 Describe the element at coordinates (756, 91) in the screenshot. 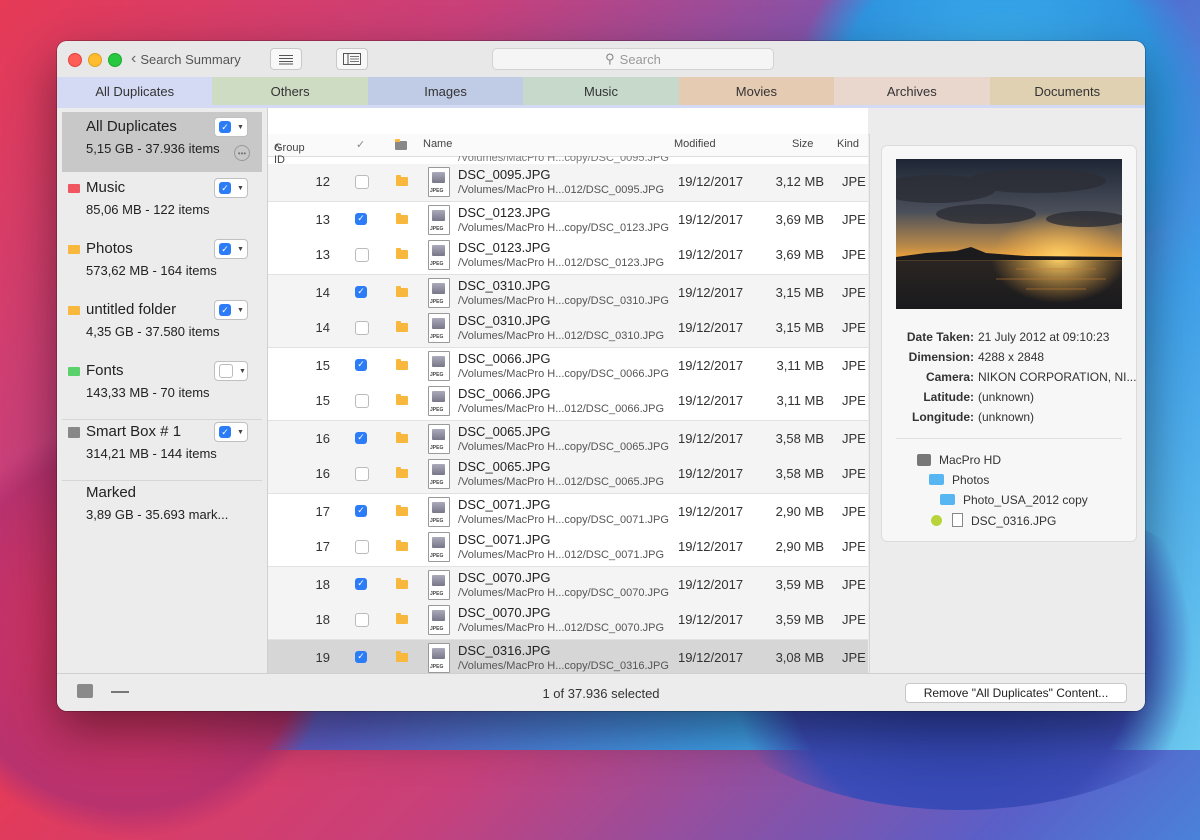

I see `tab-movies: Movies` at that location.